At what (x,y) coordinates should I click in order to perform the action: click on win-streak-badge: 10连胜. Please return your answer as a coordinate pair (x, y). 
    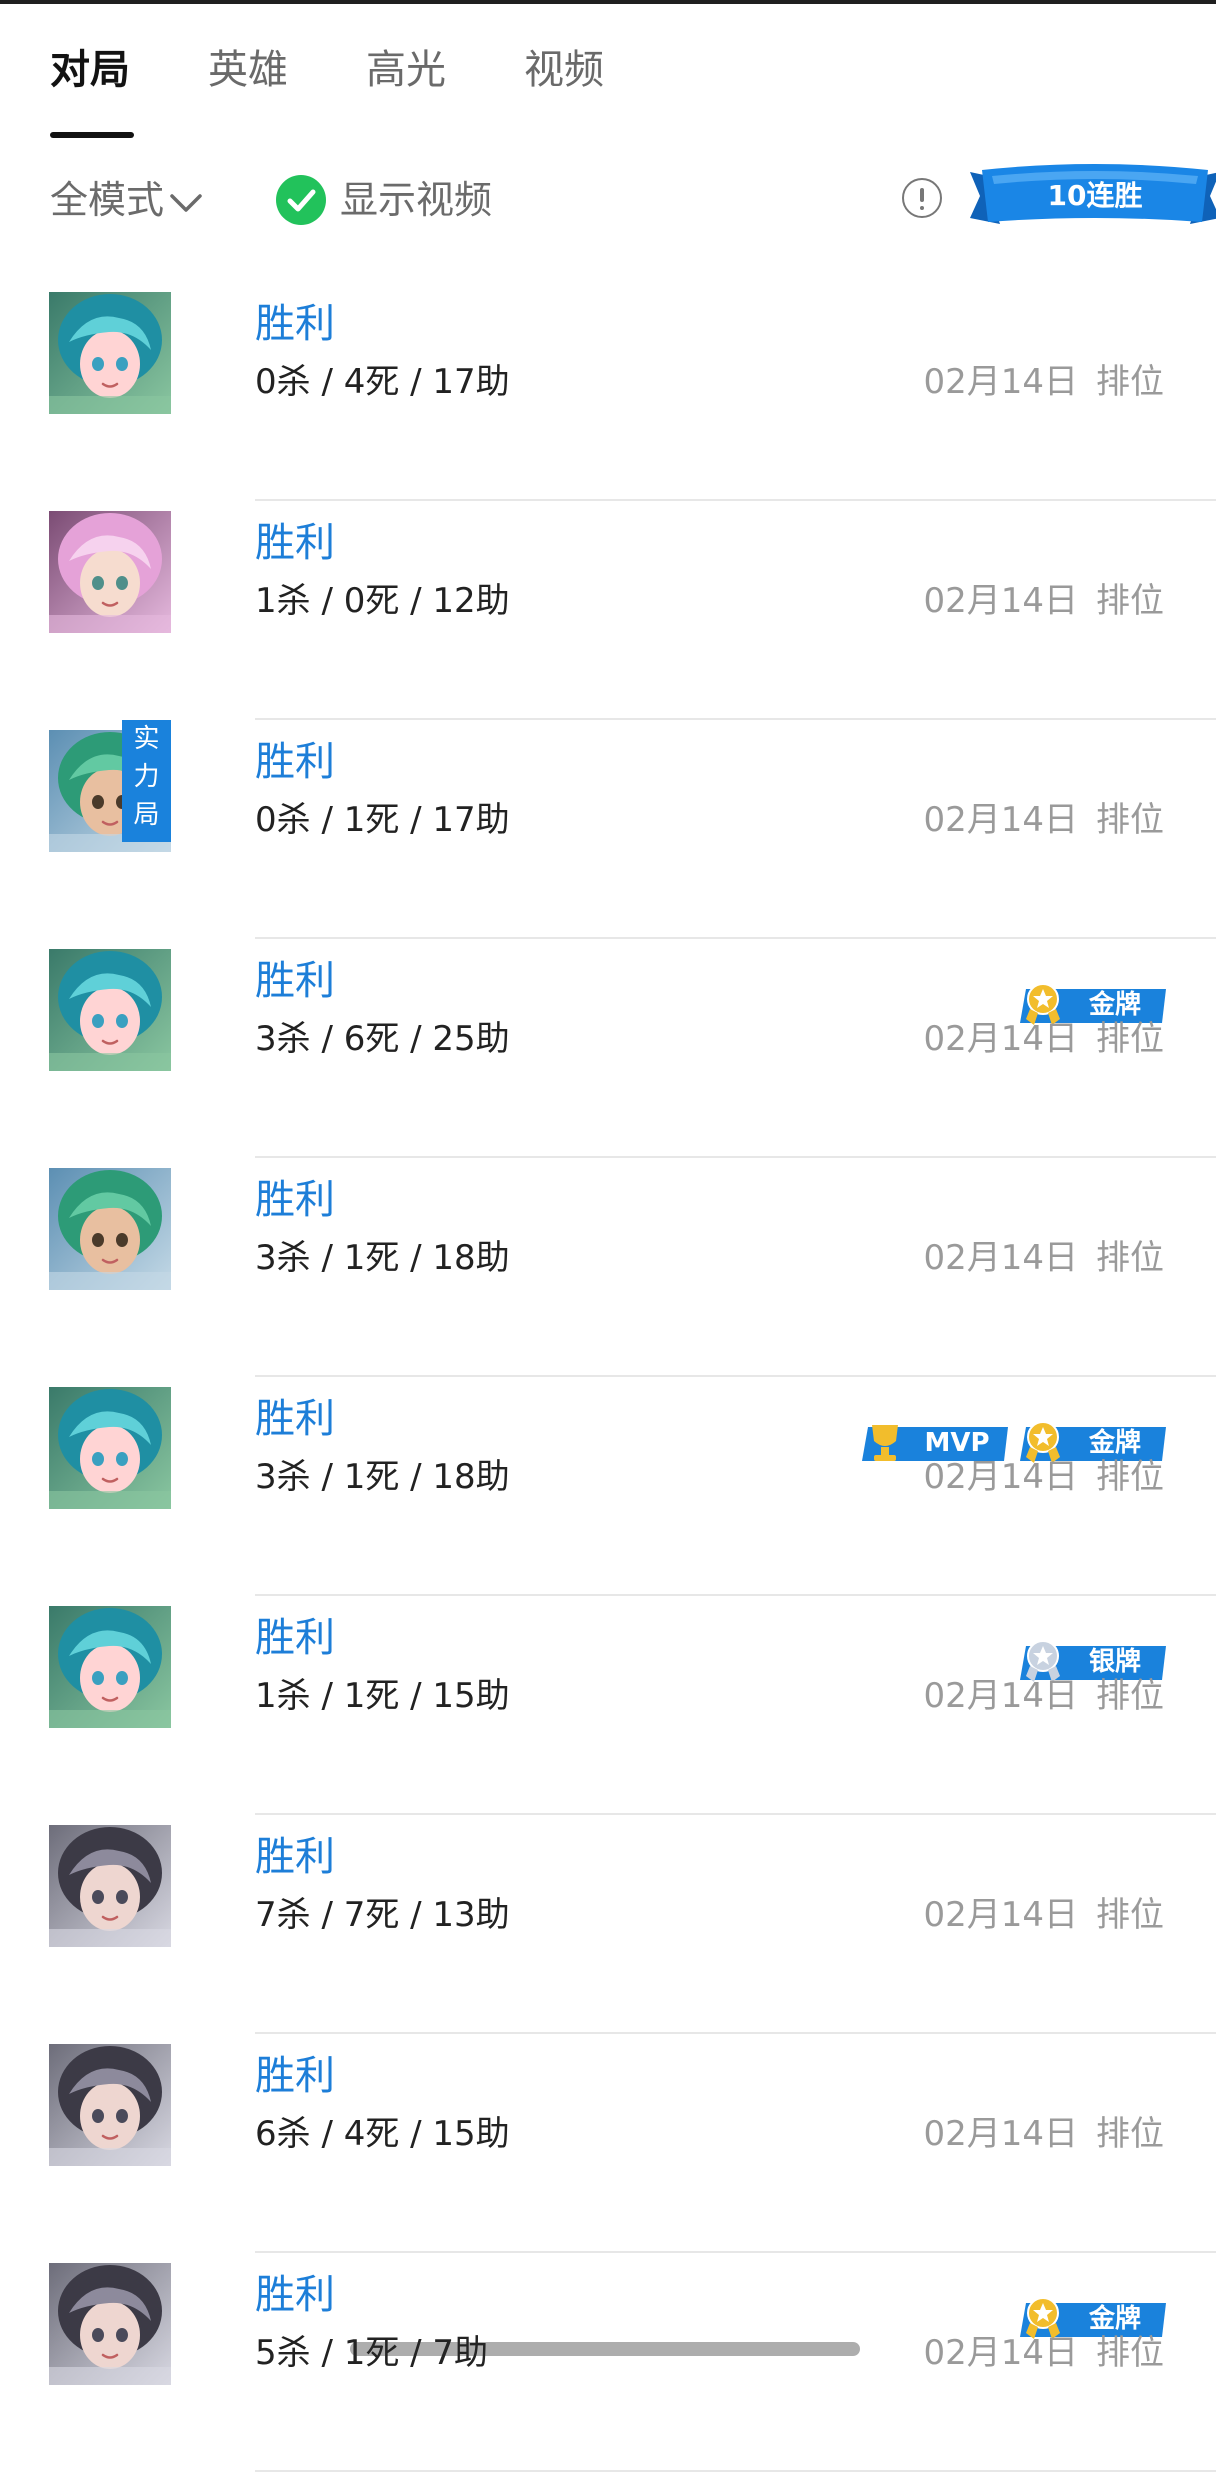
    Looking at the image, I should click on (1093, 200).